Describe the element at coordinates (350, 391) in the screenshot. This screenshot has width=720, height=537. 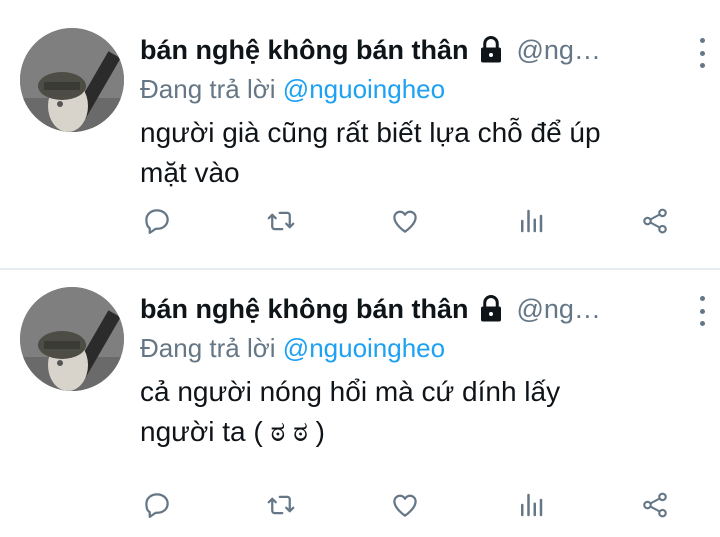
I see `tweet-text-line: cả người nóng hổi mà cứ dính lấy` at that location.